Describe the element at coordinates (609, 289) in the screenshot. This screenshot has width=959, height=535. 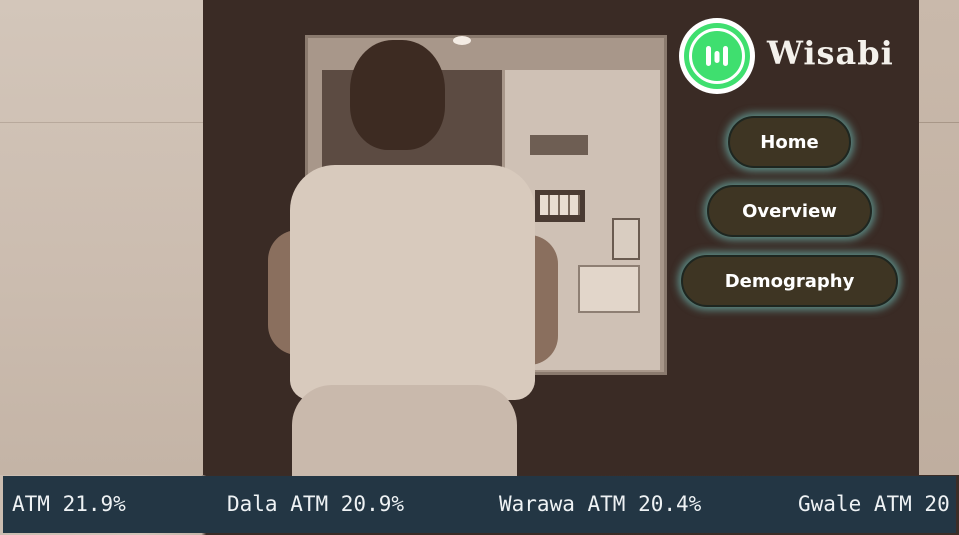
I see `atm-cash-slot` at that location.